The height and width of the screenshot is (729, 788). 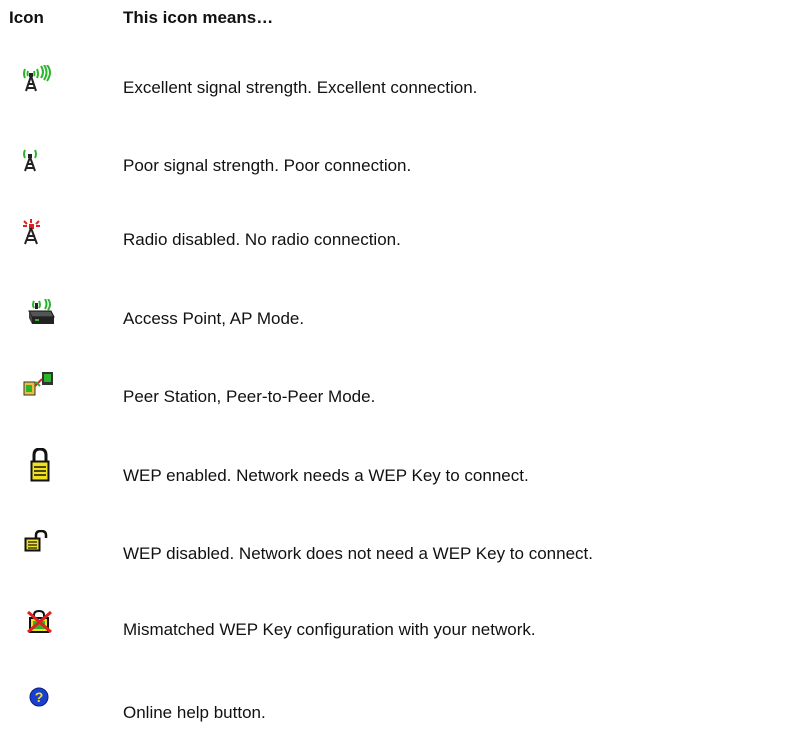 I want to click on legend-row-help: ? Online help button., so click(x=394, y=707).